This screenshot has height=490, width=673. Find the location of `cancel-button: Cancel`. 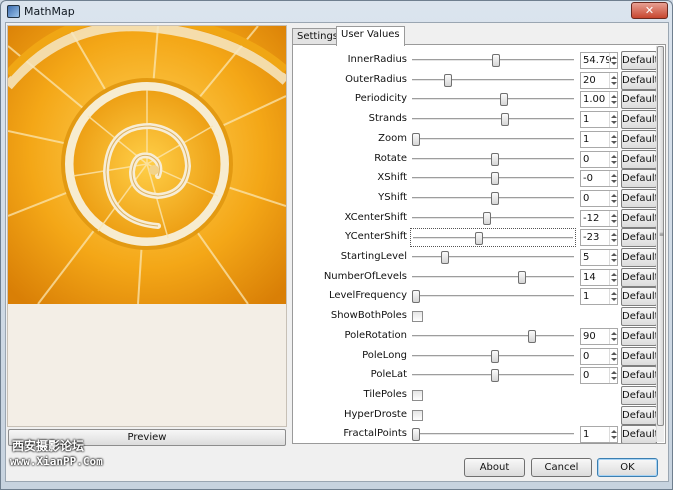

cancel-button: Cancel is located at coordinates (561, 467).